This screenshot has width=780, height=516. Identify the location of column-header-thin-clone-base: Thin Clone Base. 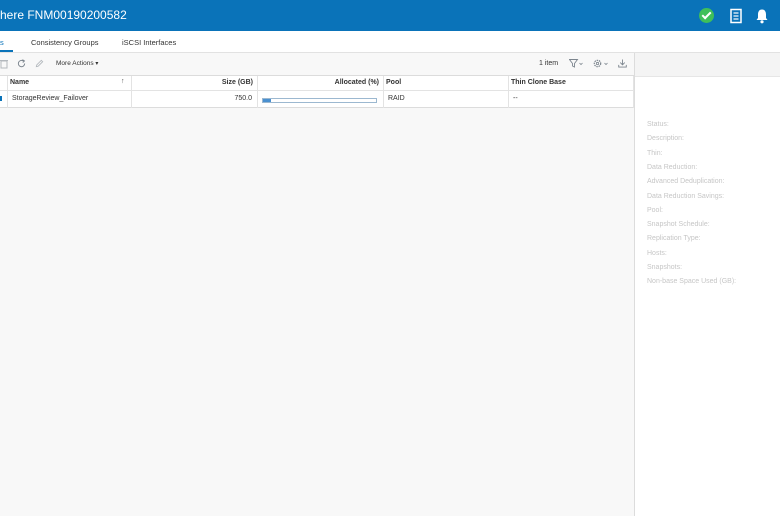
(538, 82).